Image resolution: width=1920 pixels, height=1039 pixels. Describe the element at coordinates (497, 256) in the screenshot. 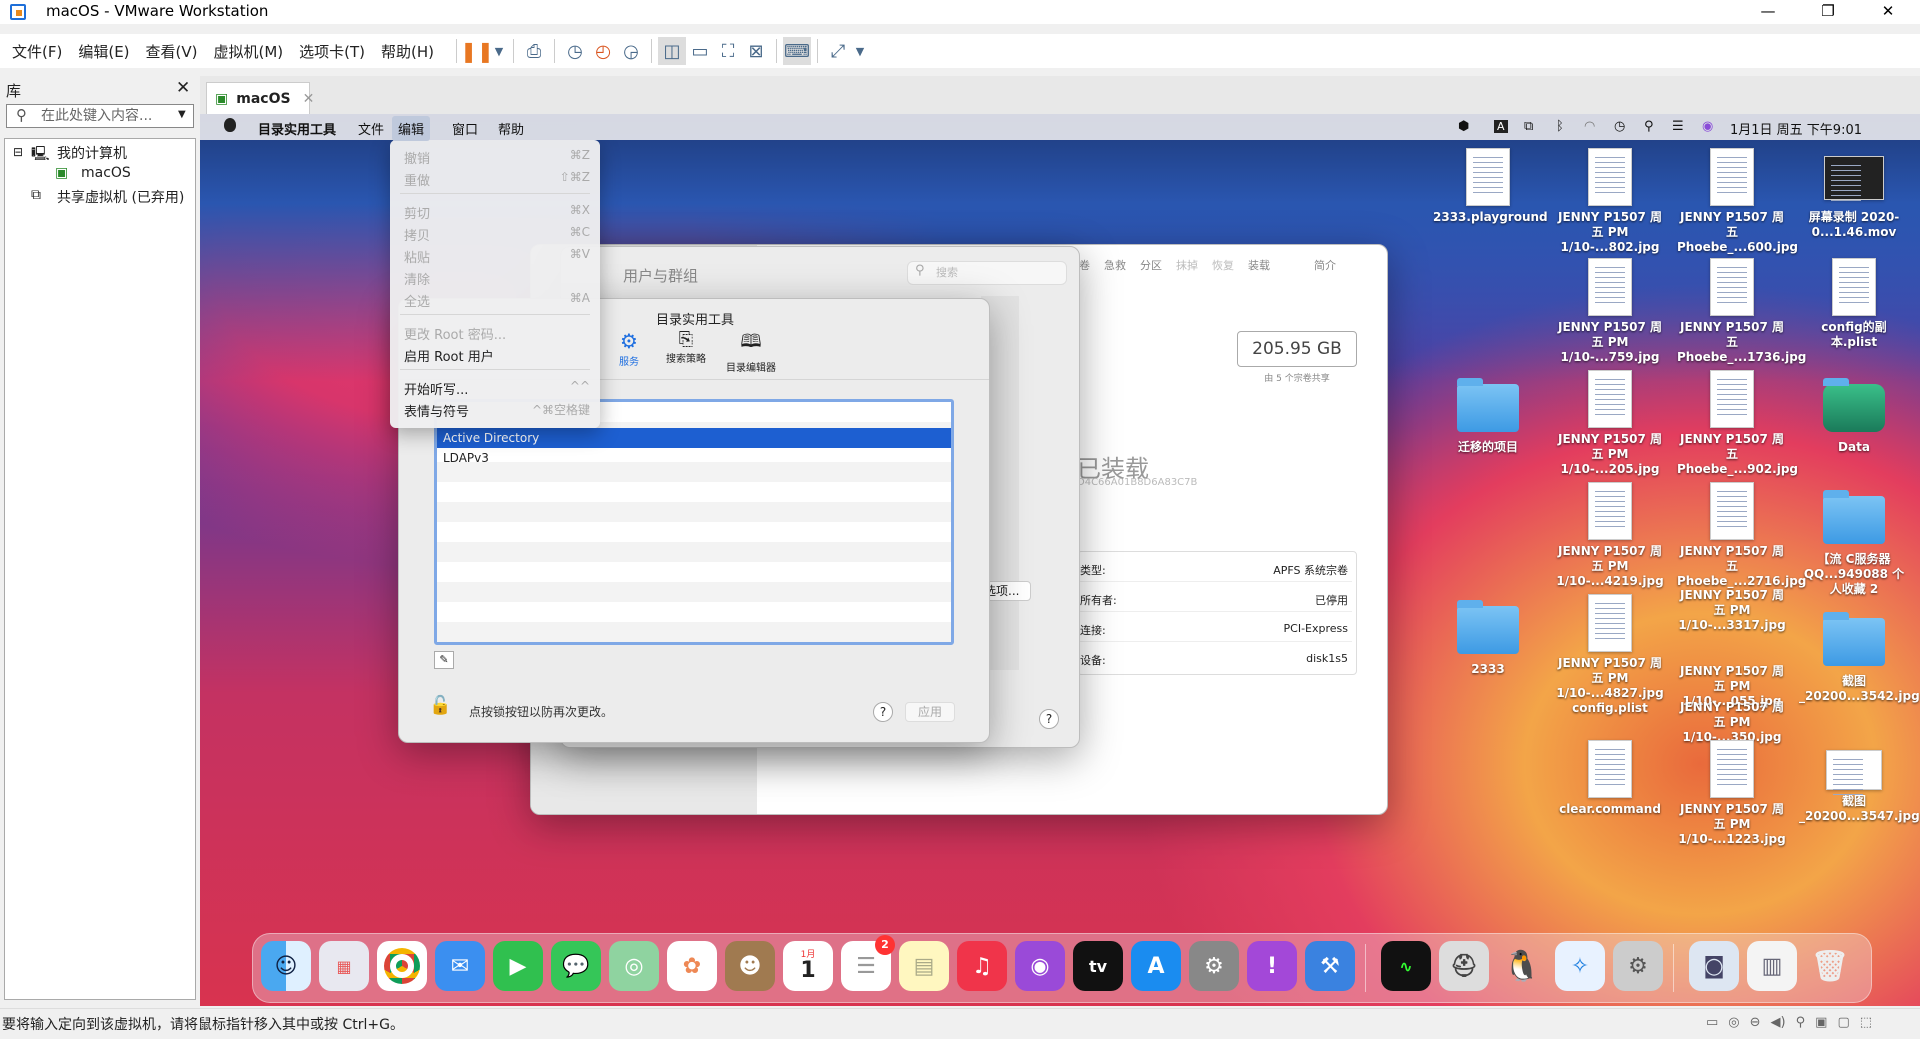

I see `menu-item-paste: 粘贴 ⌘V` at that location.